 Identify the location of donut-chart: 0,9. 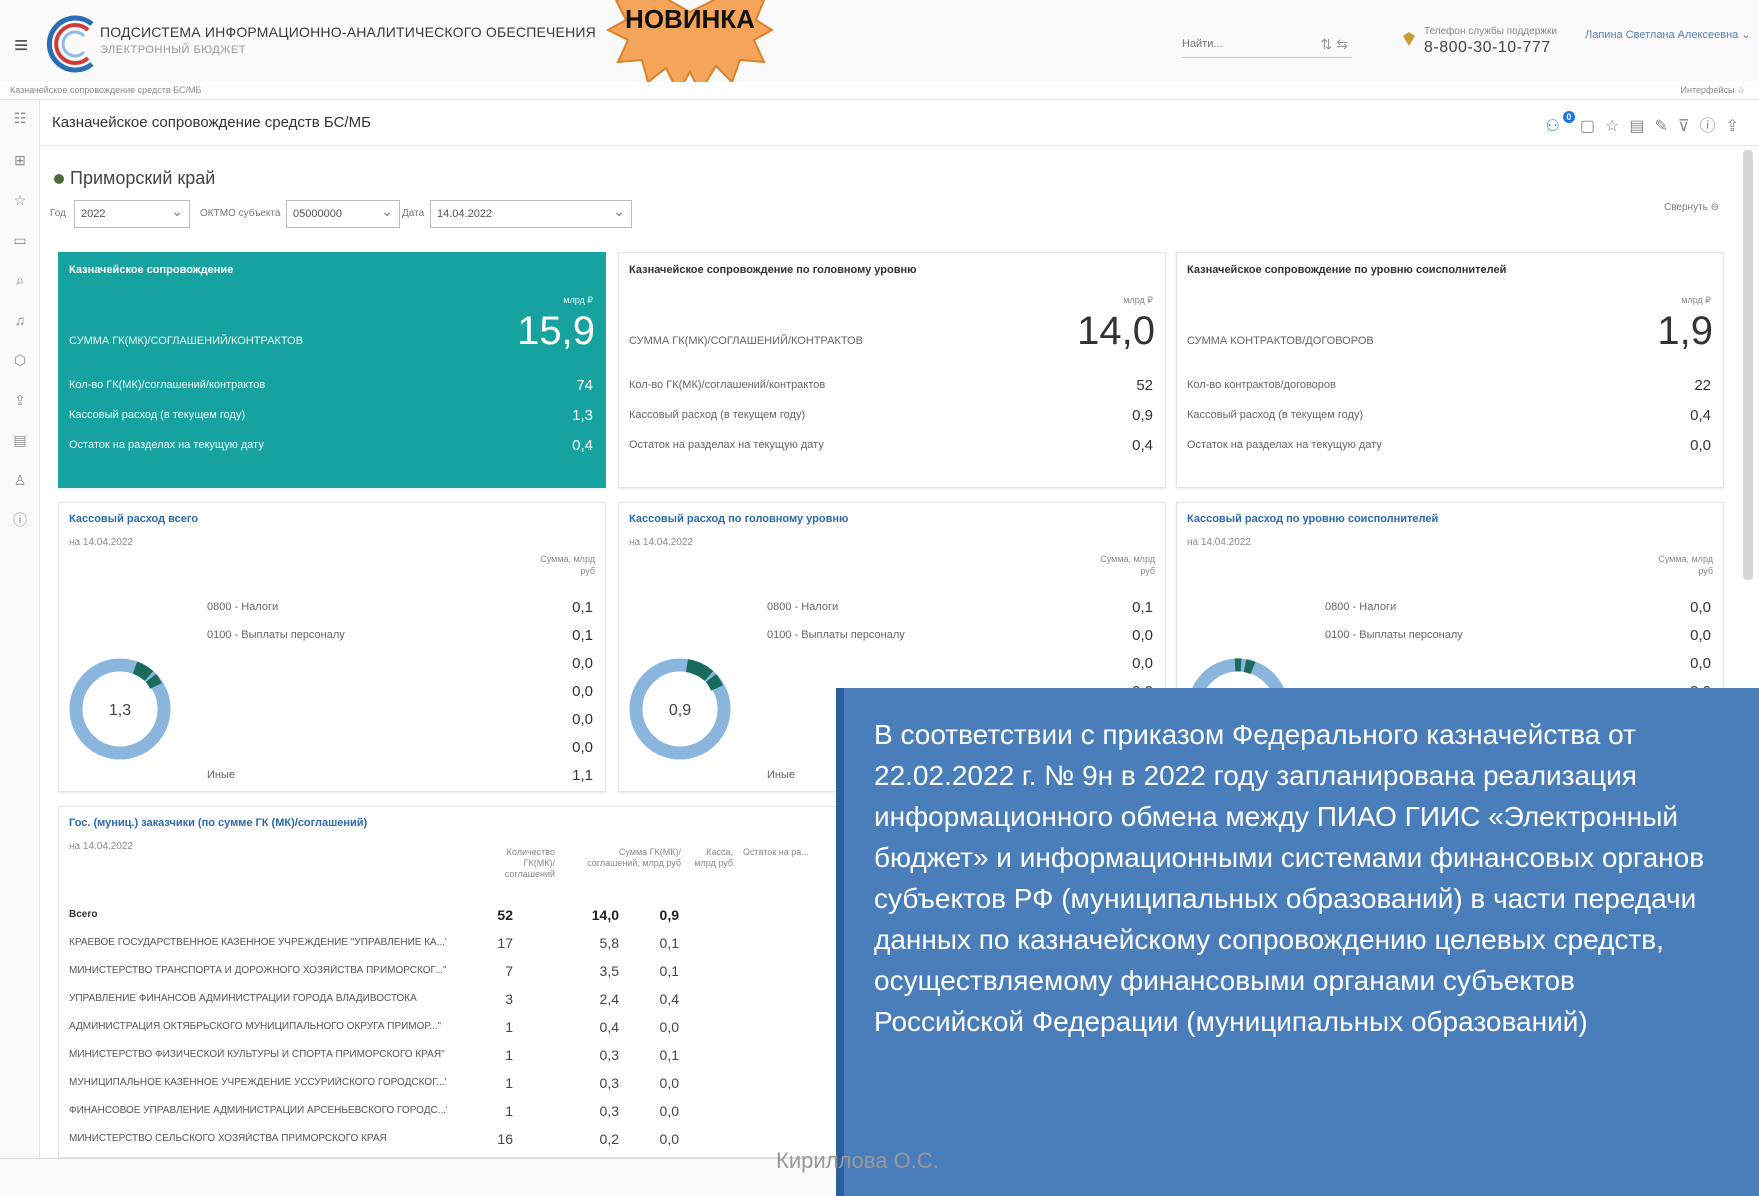
(680, 713).